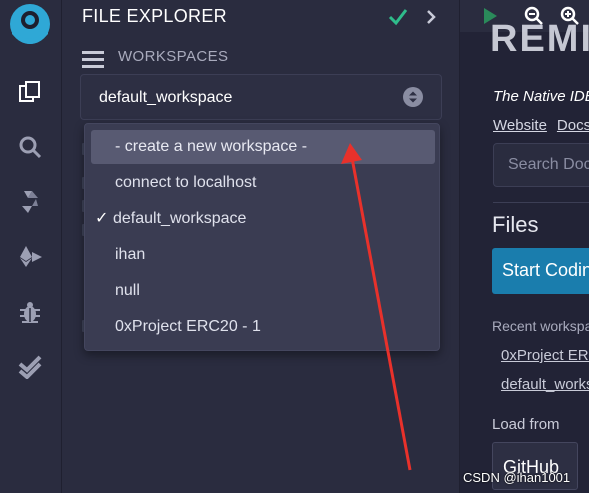 This screenshot has width=589, height=493. What do you see at coordinates (545, 355) in the screenshot?
I see `recent-workspace-link: 0xProject ERC20 - 1` at bounding box center [545, 355].